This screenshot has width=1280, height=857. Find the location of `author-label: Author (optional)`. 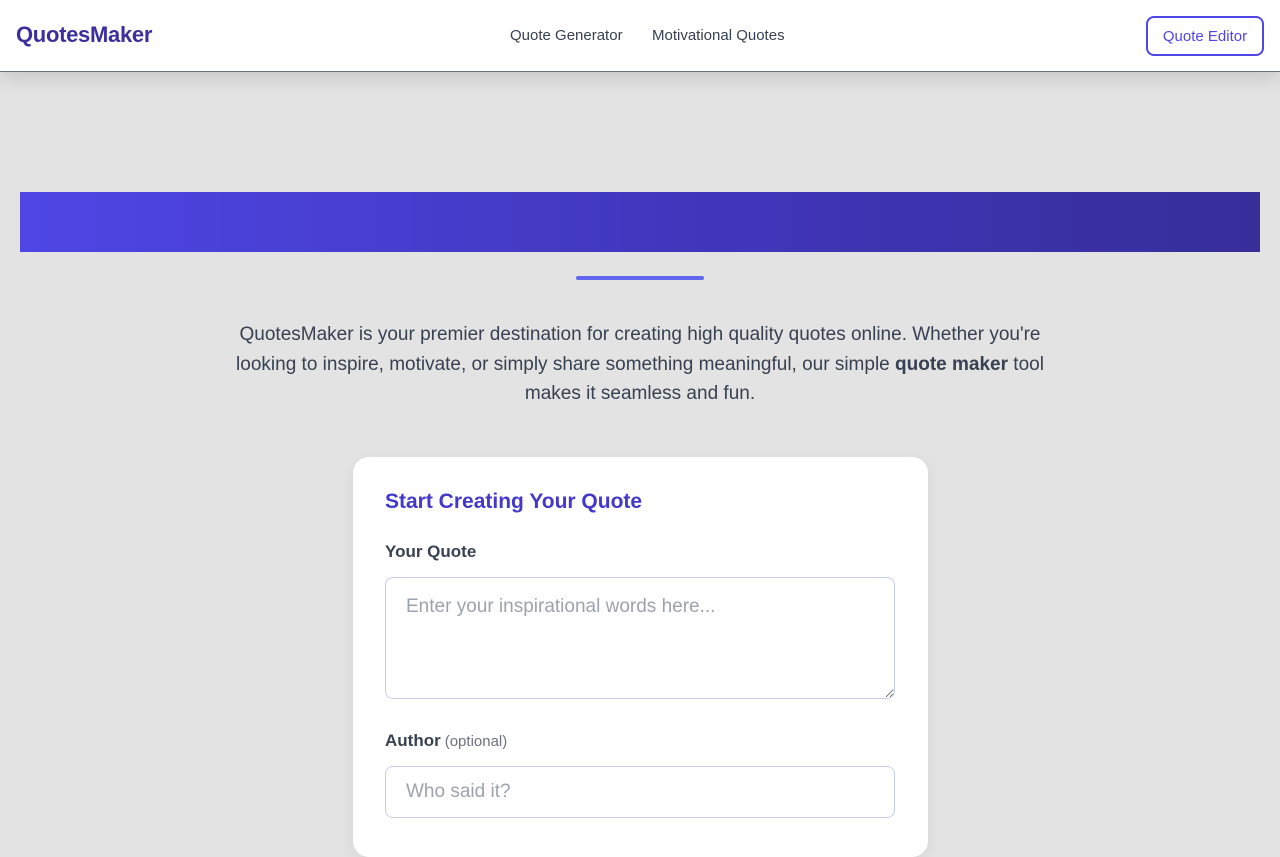

author-label: Author (optional) is located at coordinates (446, 741).